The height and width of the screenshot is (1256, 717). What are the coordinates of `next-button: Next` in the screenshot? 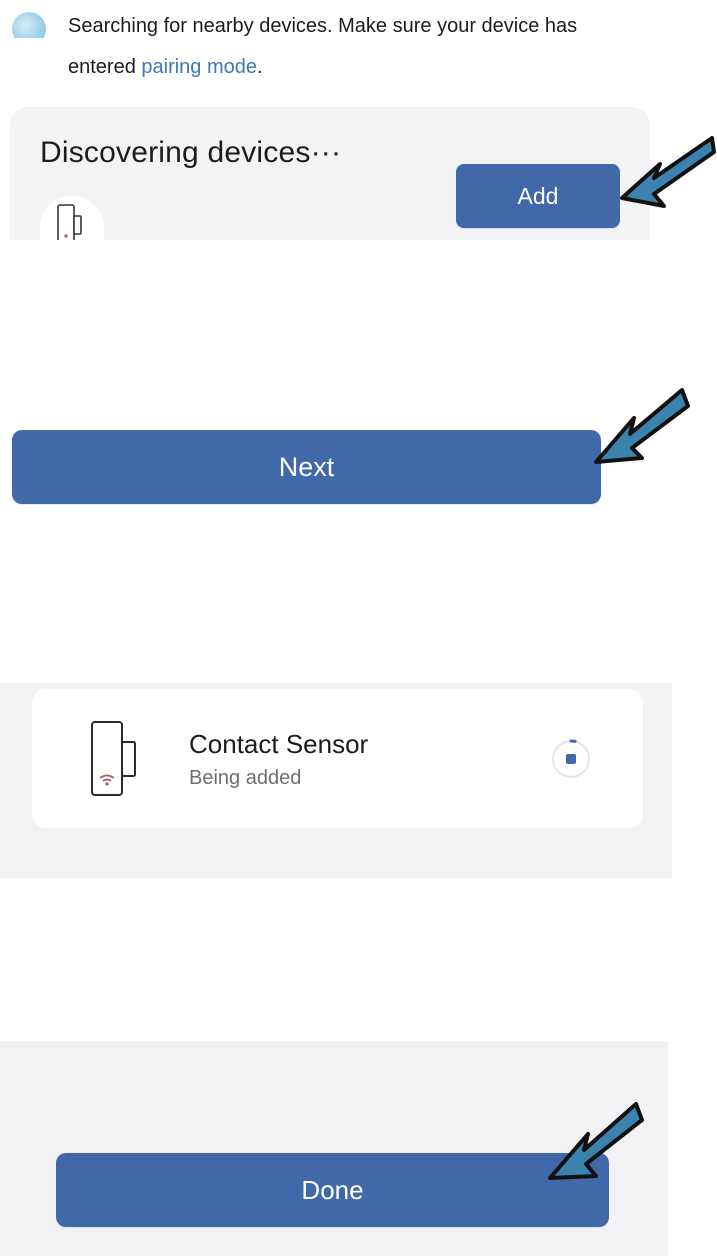 It's located at (306, 467).